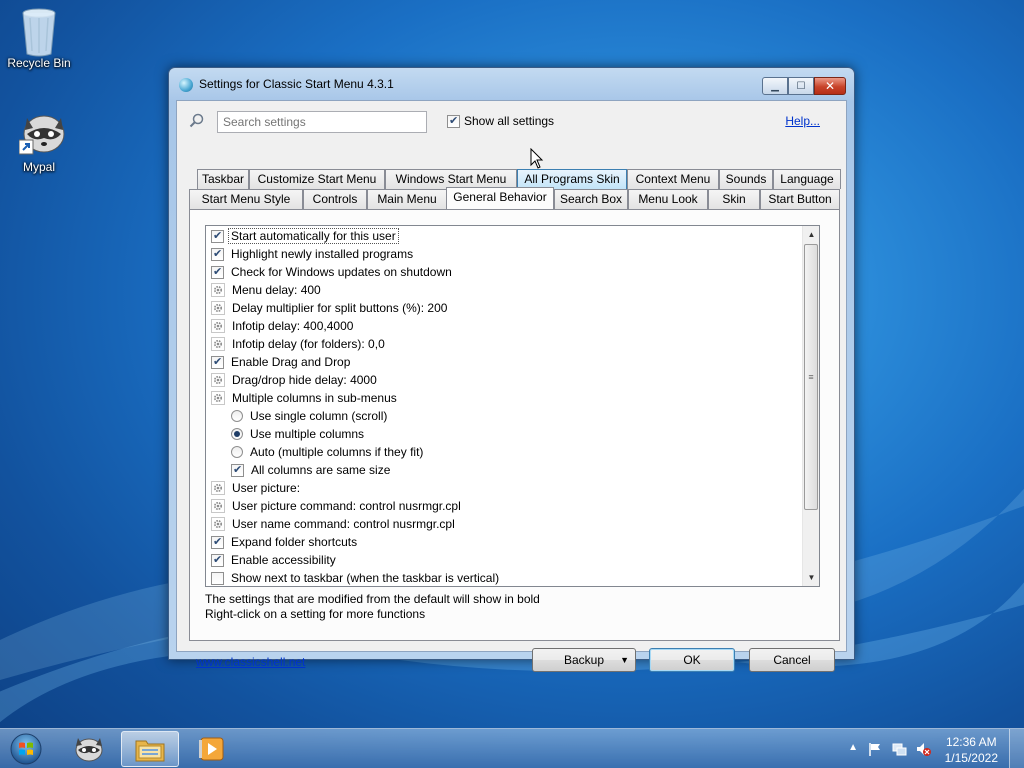 The width and height of the screenshot is (1024, 768). I want to click on tab-all-programs-skin: All Programs Skin, so click(572, 179).